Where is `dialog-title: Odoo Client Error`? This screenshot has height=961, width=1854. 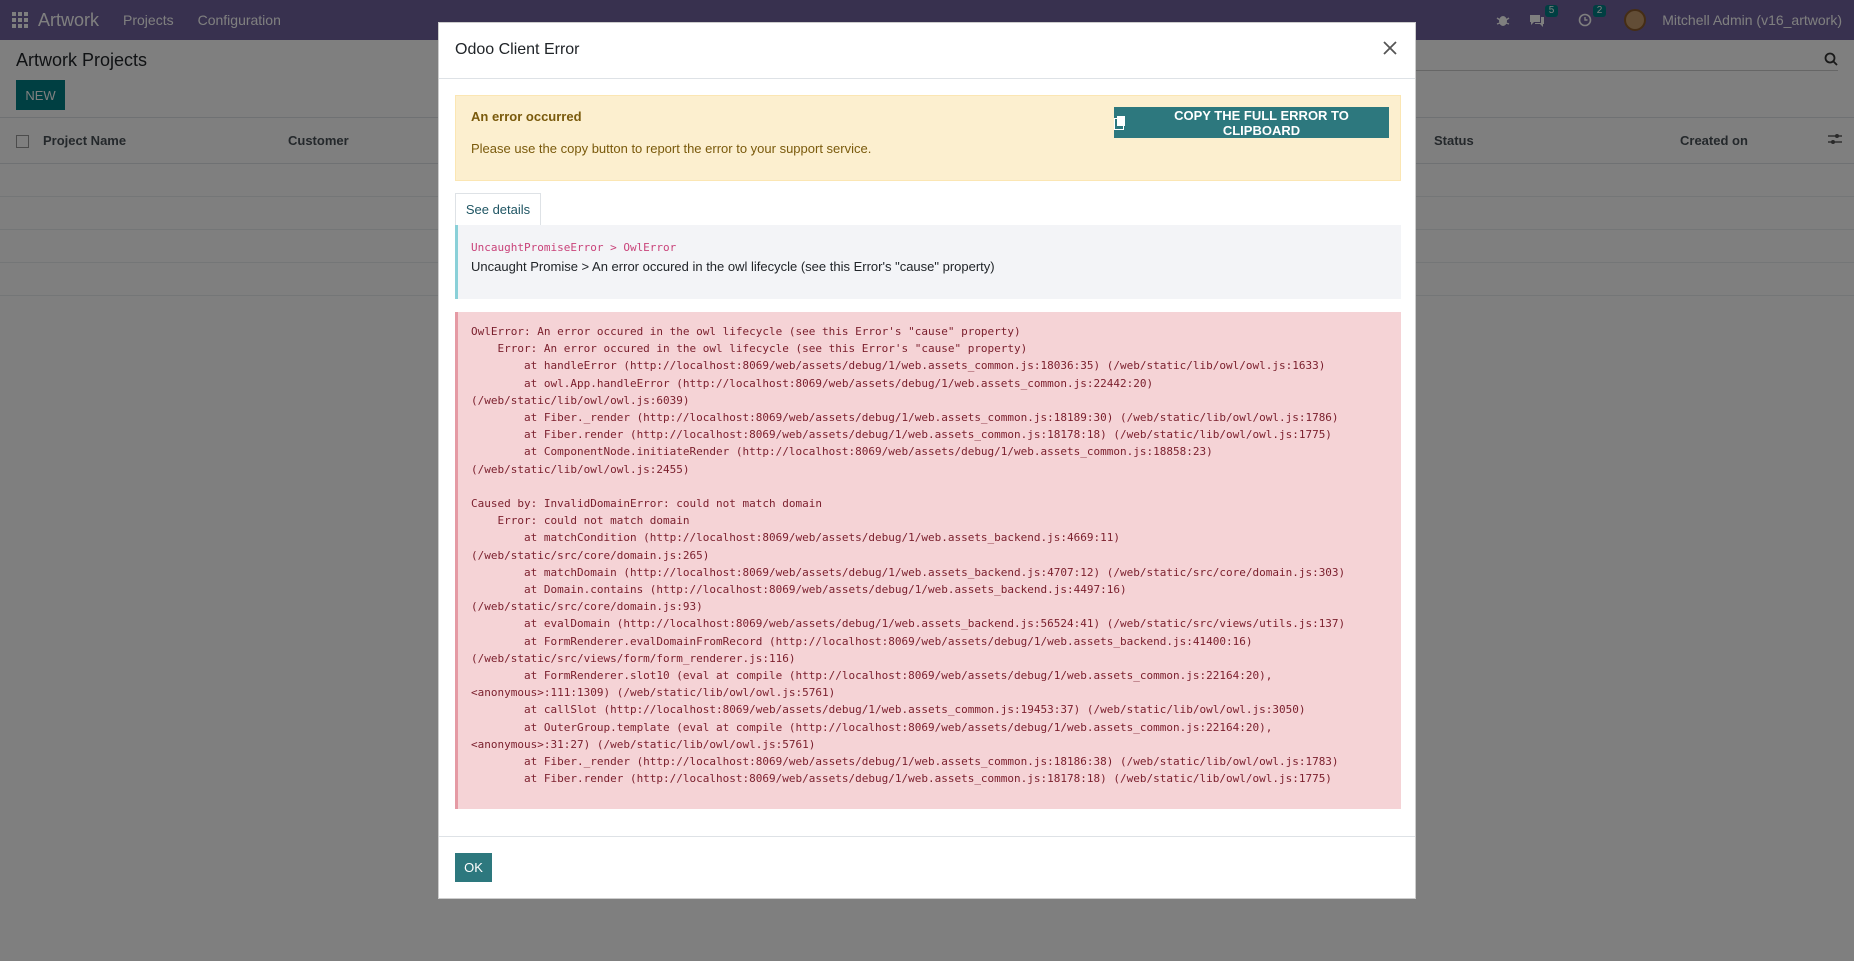 dialog-title: Odoo Client Error is located at coordinates (517, 49).